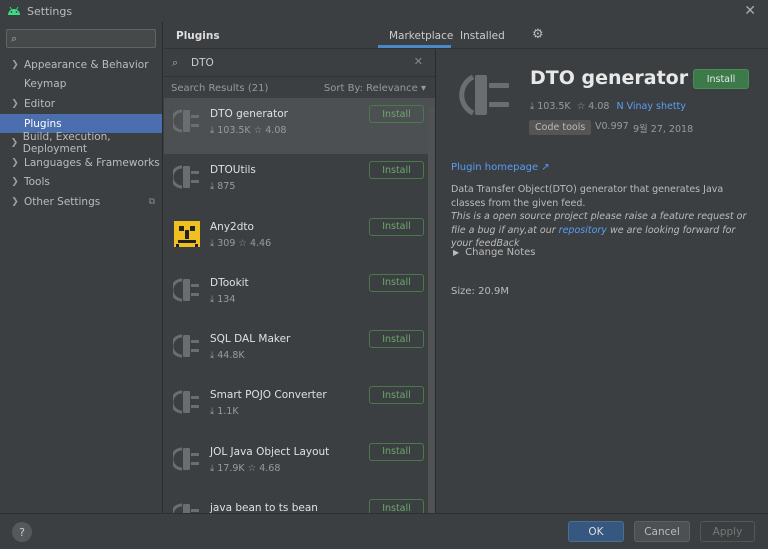  Describe the element at coordinates (81, 38) in the screenshot. I see `settings-search-input: ⌕` at that location.